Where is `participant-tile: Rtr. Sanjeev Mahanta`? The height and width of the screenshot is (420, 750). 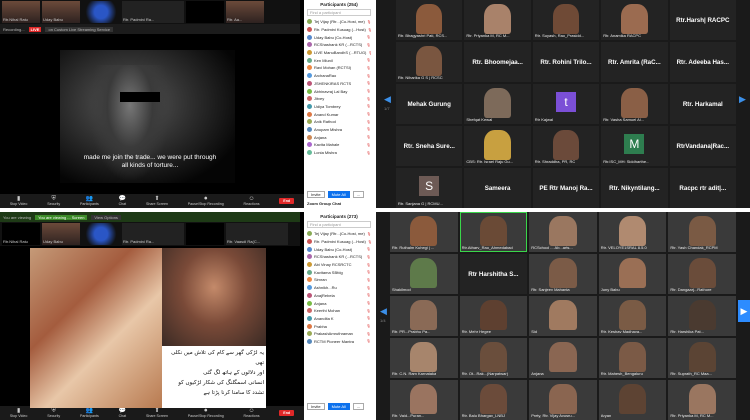
participant-tile: Rtr. Sanjeev Mahanta is located at coordinates (563, 274).